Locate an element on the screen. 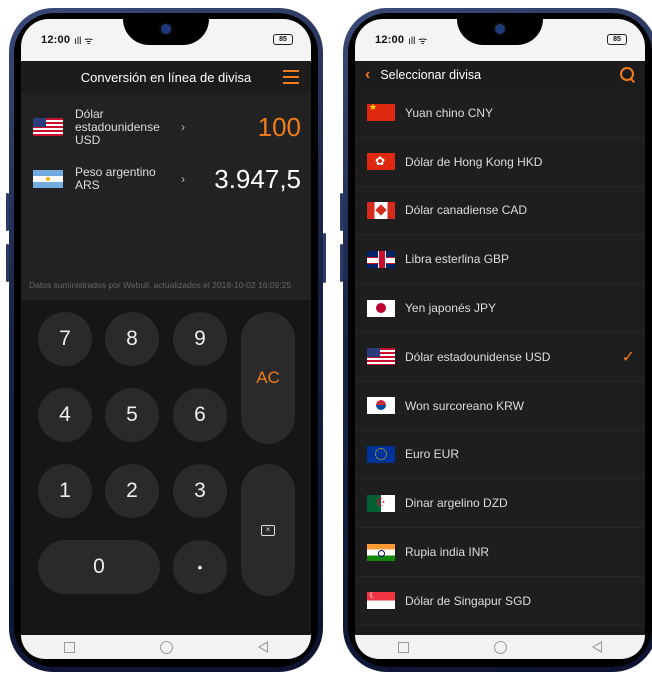  currency-label: Dólar estadounidense USD is located at coordinates (478, 356).